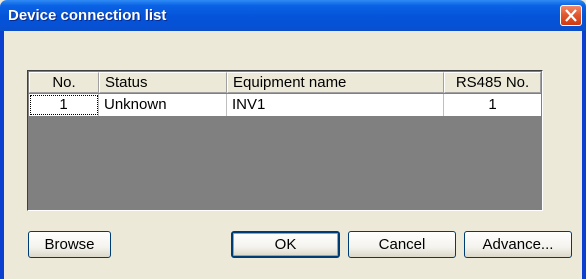 Image resolution: width=586 pixels, height=279 pixels. Describe the element at coordinates (492, 82) in the screenshot. I see `column-header-rs485-no: RS485 No.` at that location.